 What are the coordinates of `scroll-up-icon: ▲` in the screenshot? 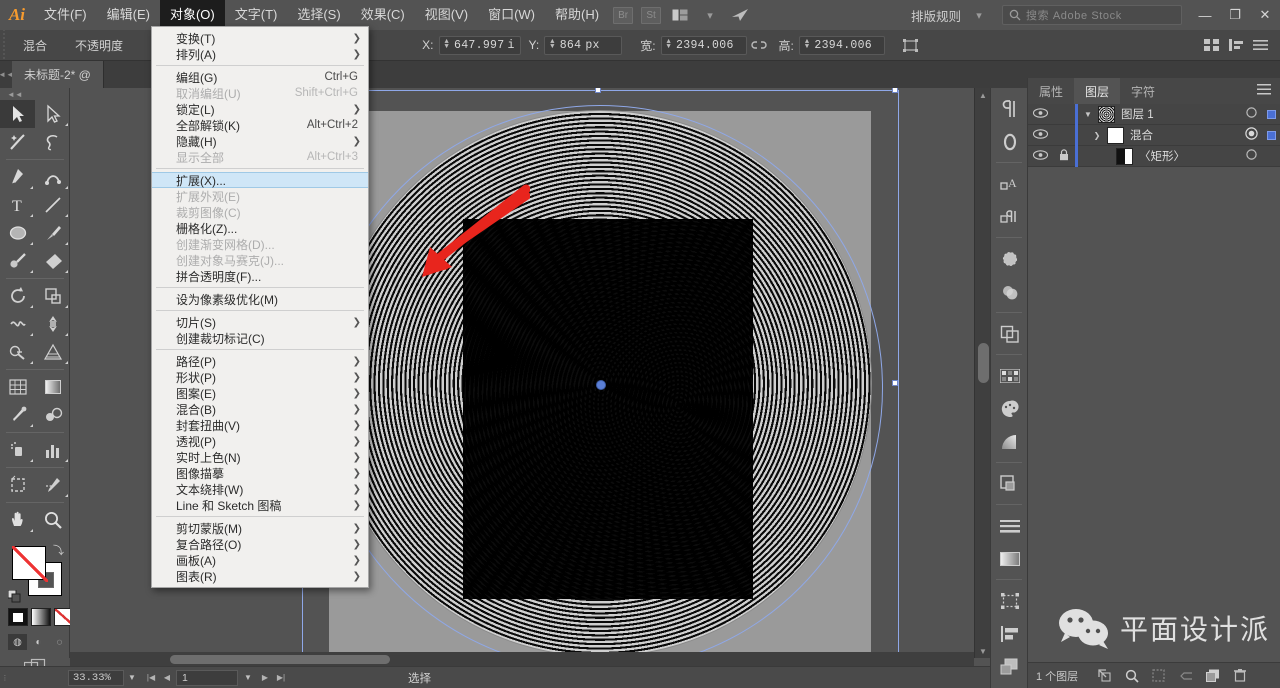 It's located at (983, 95).